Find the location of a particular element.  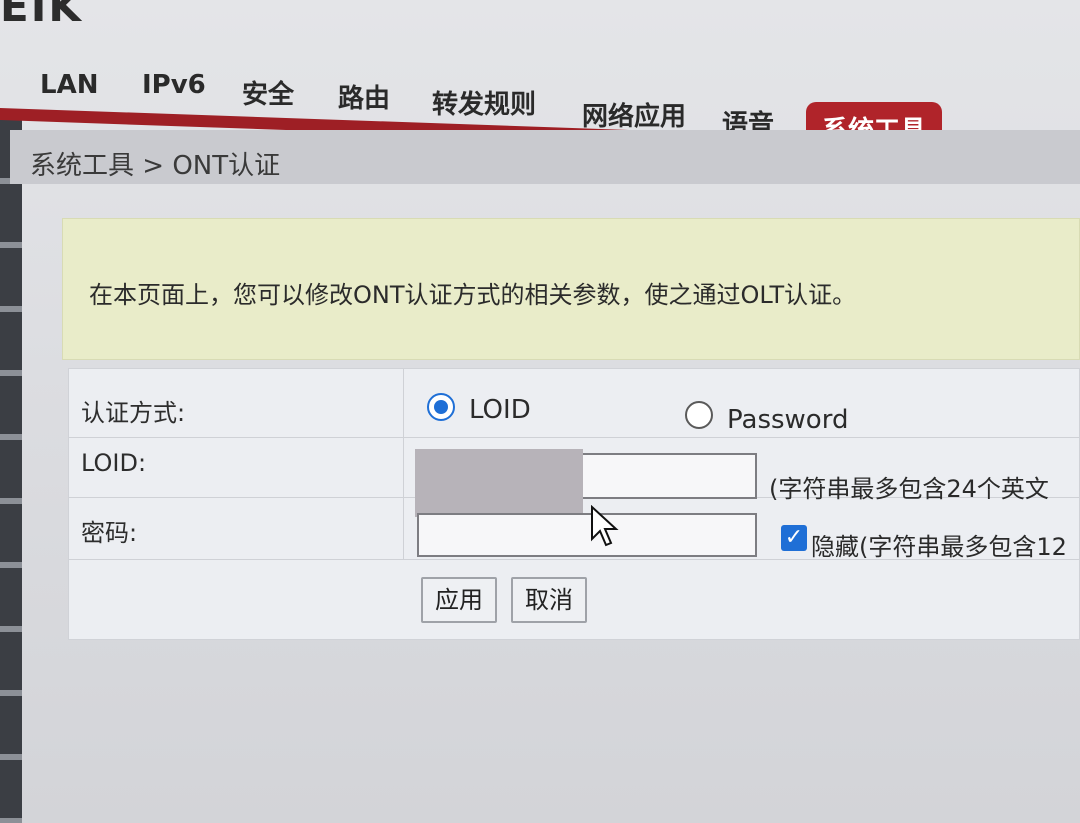

password-label: 密码: is located at coordinates (109, 533).